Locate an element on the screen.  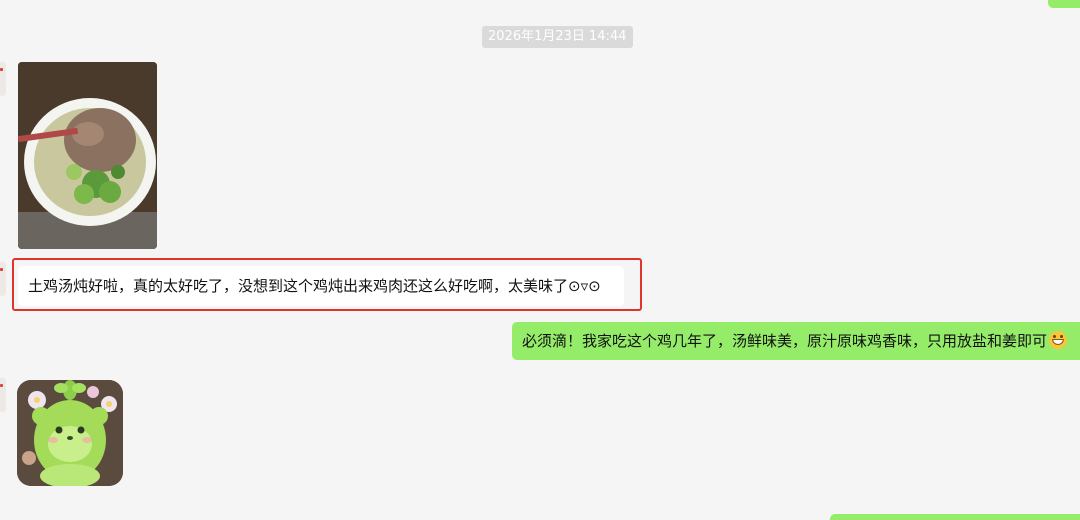
green-bear-sprout-sticker is located at coordinates (70, 433).